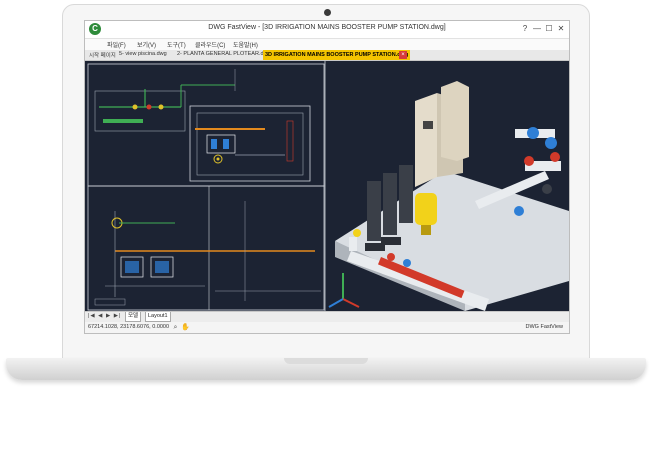 This screenshot has height=450, width=652. What do you see at coordinates (561, 29) in the screenshot?
I see `close-button: ✕` at bounding box center [561, 29].